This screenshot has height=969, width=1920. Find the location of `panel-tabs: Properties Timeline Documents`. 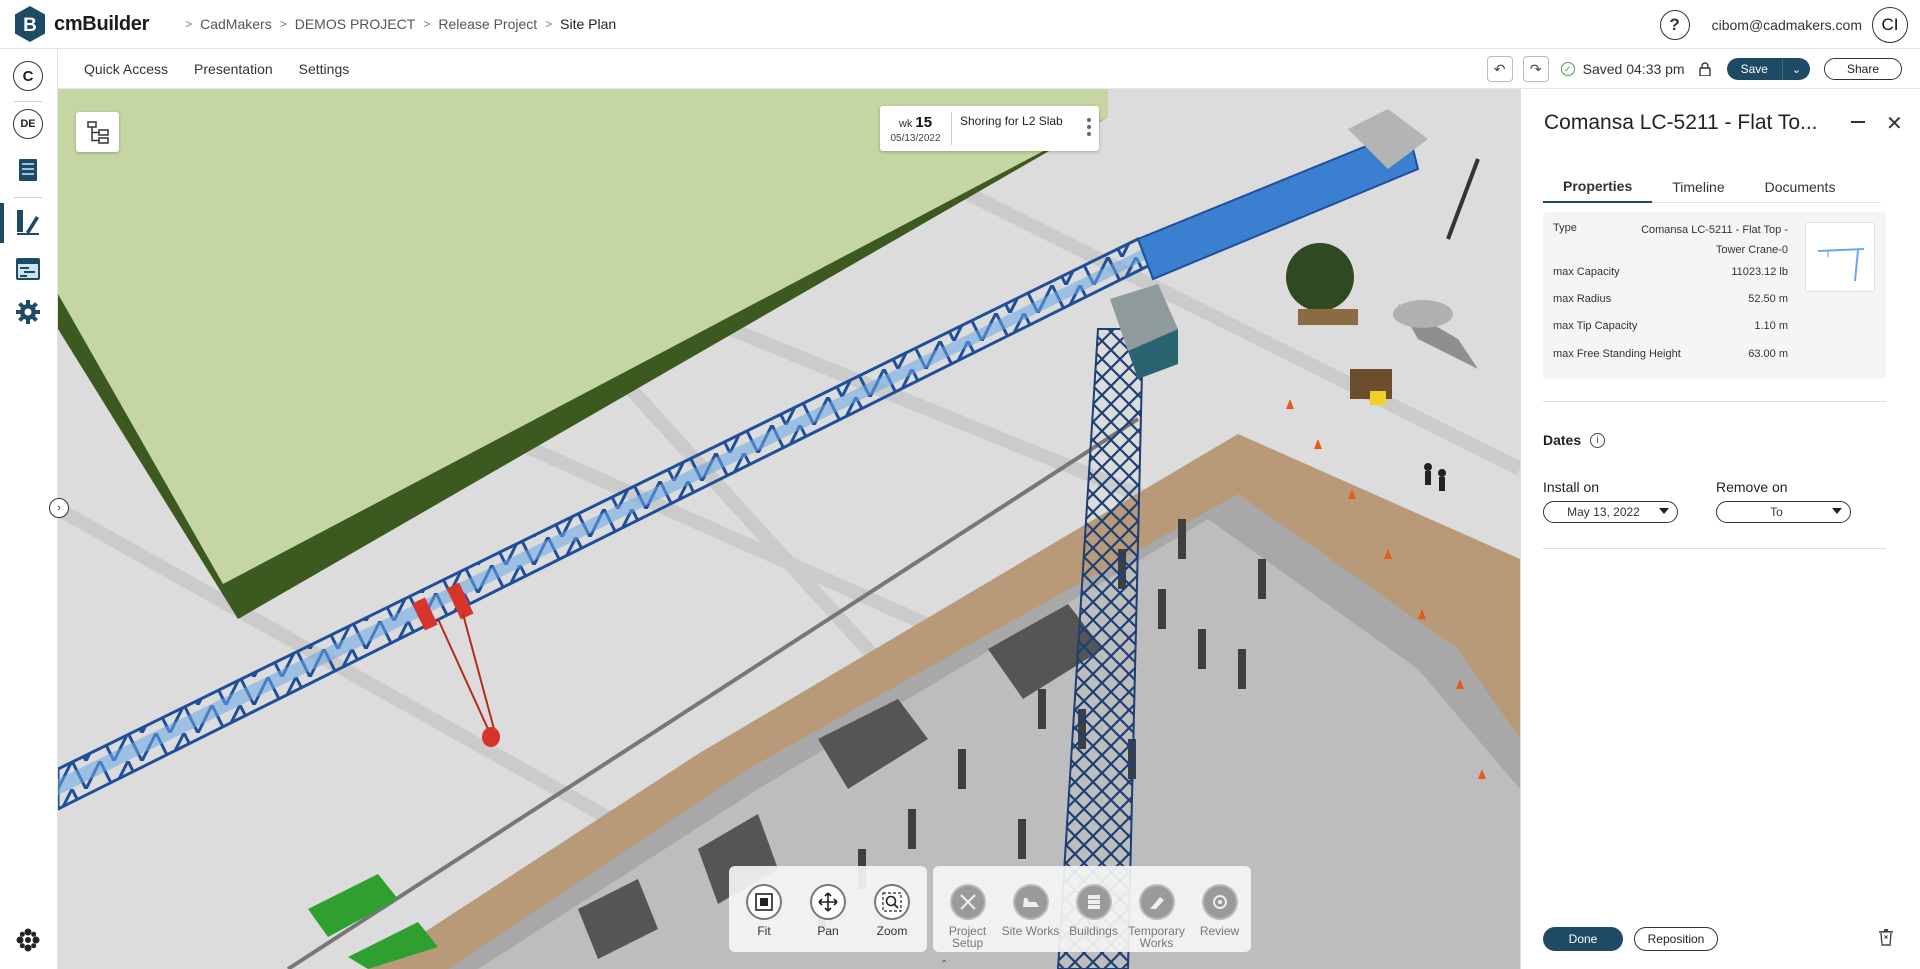

panel-tabs: Properties Timeline Documents is located at coordinates (1712, 187).